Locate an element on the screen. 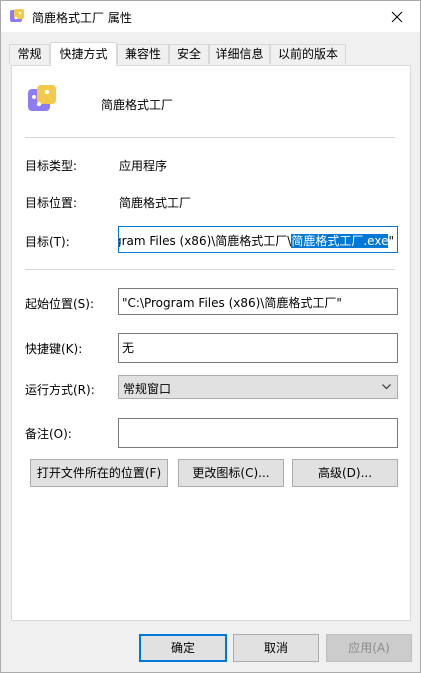  tab-strip: 常规 快捷方式 兼容性 安全 详细信息 以前的版本 is located at coordinates (211, 54).